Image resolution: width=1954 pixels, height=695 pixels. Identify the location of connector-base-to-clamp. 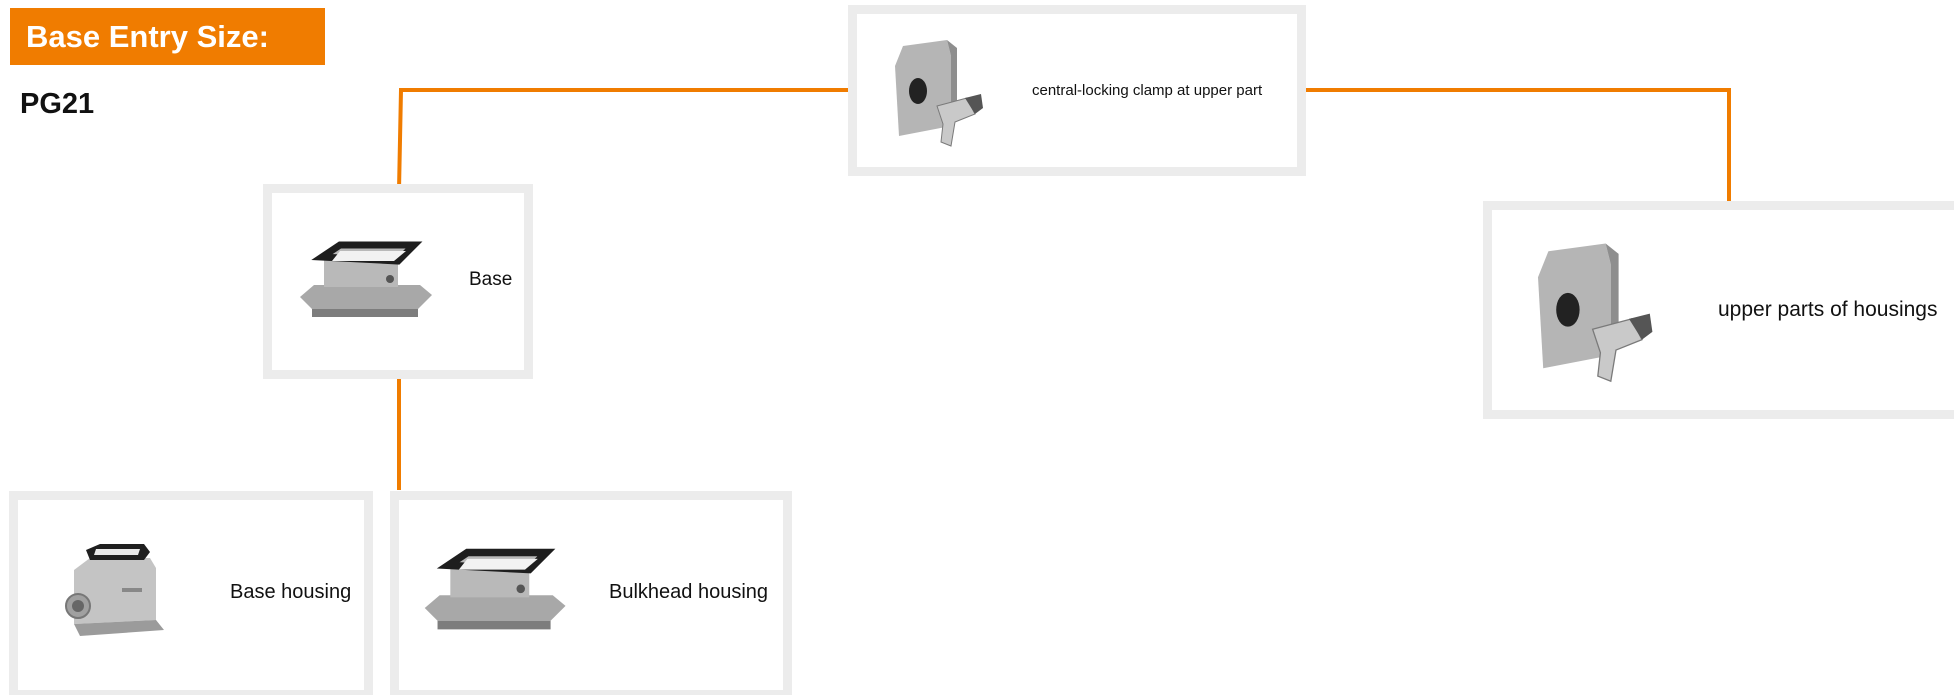
(623, 139).